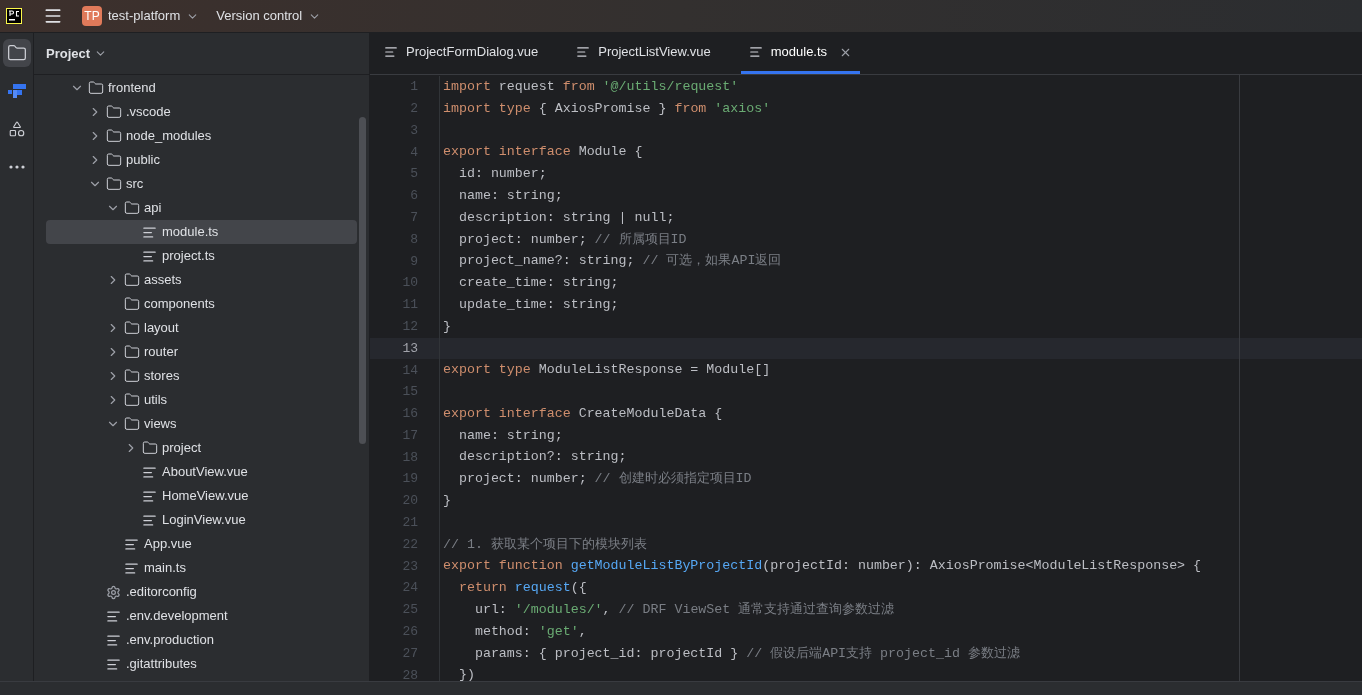 Image resolution: width=1362 pixels, height=695 pixels. I want to click on tree-item: .env.development, so click(201, 616).